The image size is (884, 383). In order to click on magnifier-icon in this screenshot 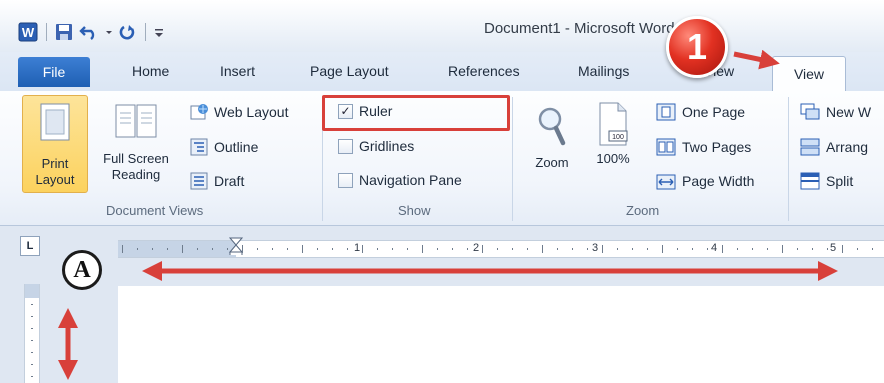, I will do `click(552, 126)`.